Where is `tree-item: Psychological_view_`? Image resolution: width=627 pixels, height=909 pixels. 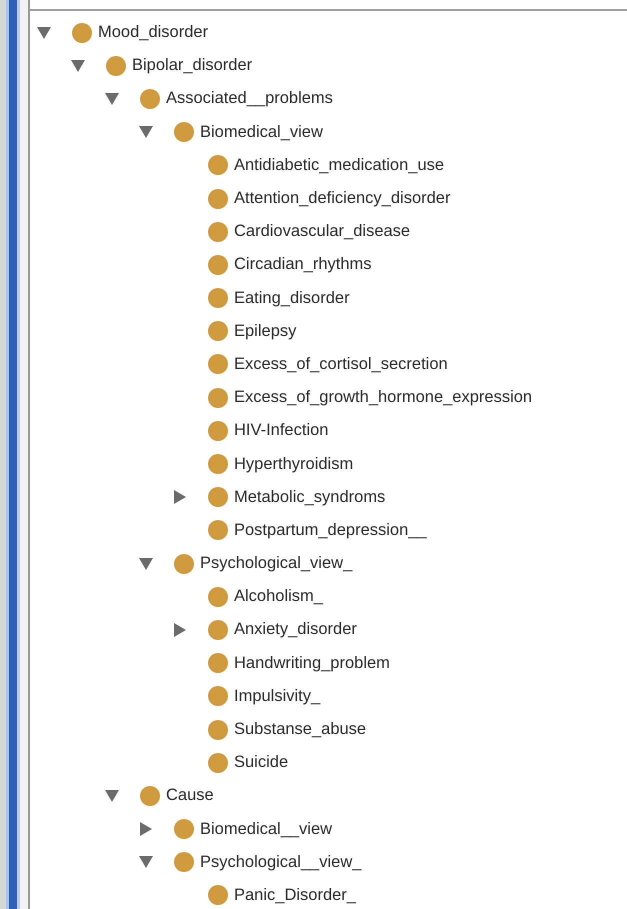
tree-item: Psychological_view_ is located at coordinates (276, 564).